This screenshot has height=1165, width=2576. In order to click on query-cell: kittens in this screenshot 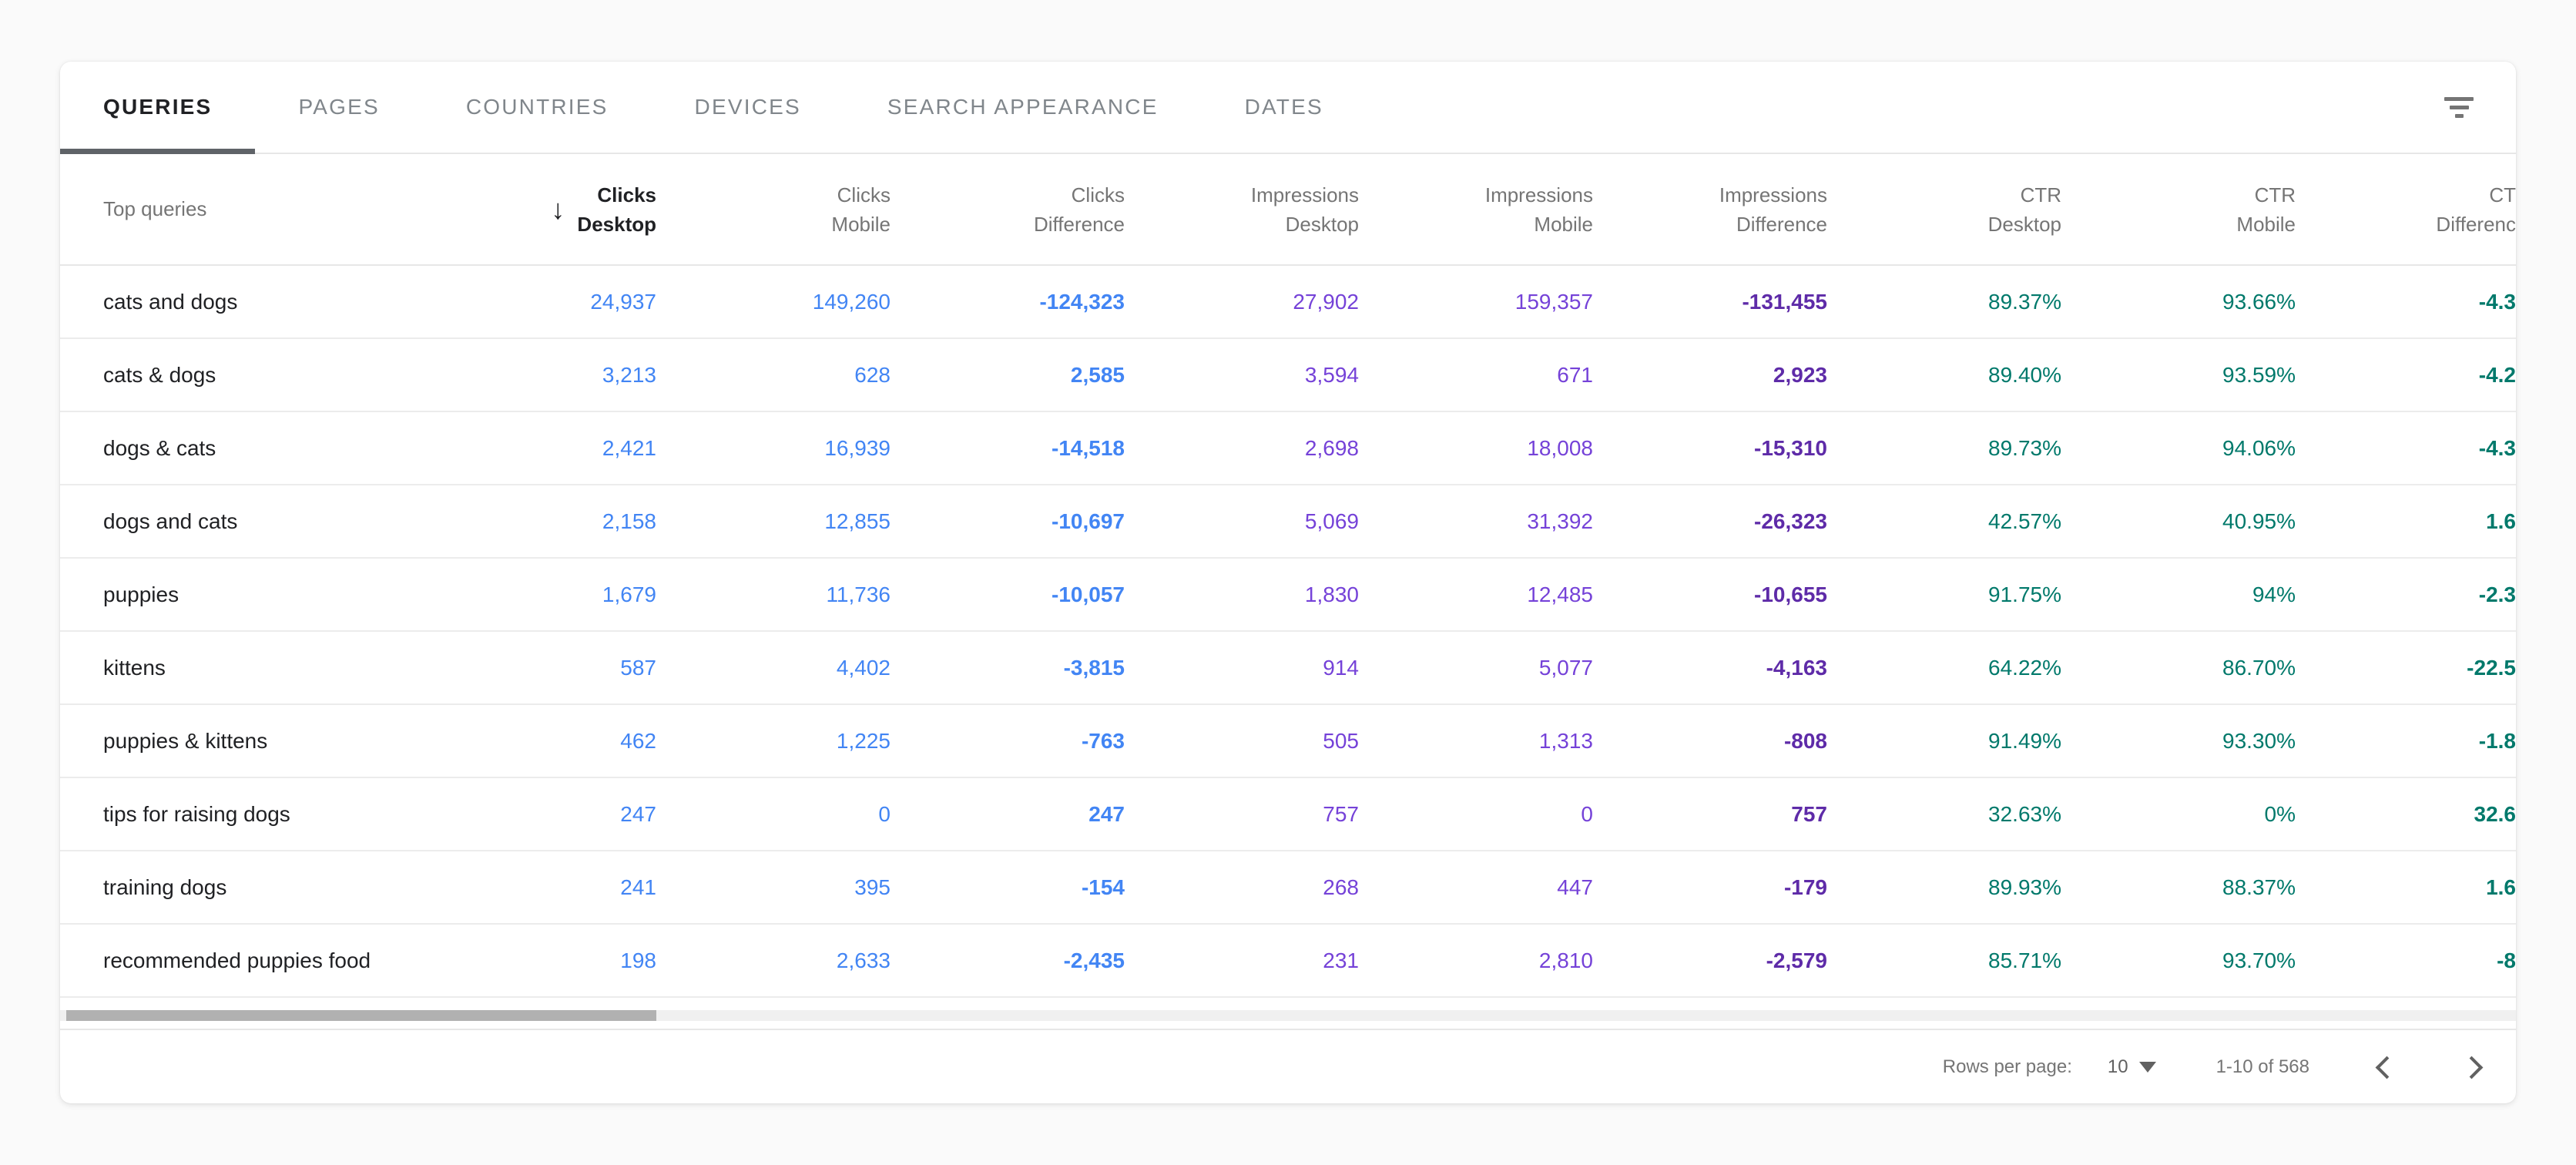, I will do `click(241, 668)`.